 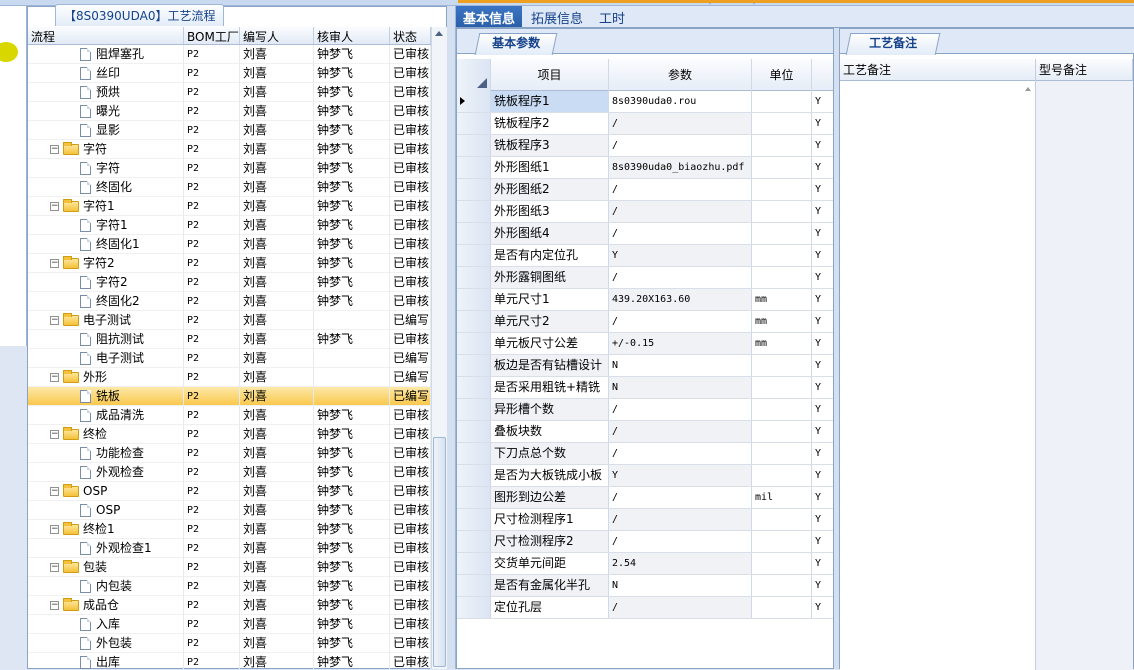 What do you see at coordinates (229, 111) in the screenshot?
I see `tree-row: 曝光P2刘喜钟梦飞已审核` at bounding box center [229, 111].